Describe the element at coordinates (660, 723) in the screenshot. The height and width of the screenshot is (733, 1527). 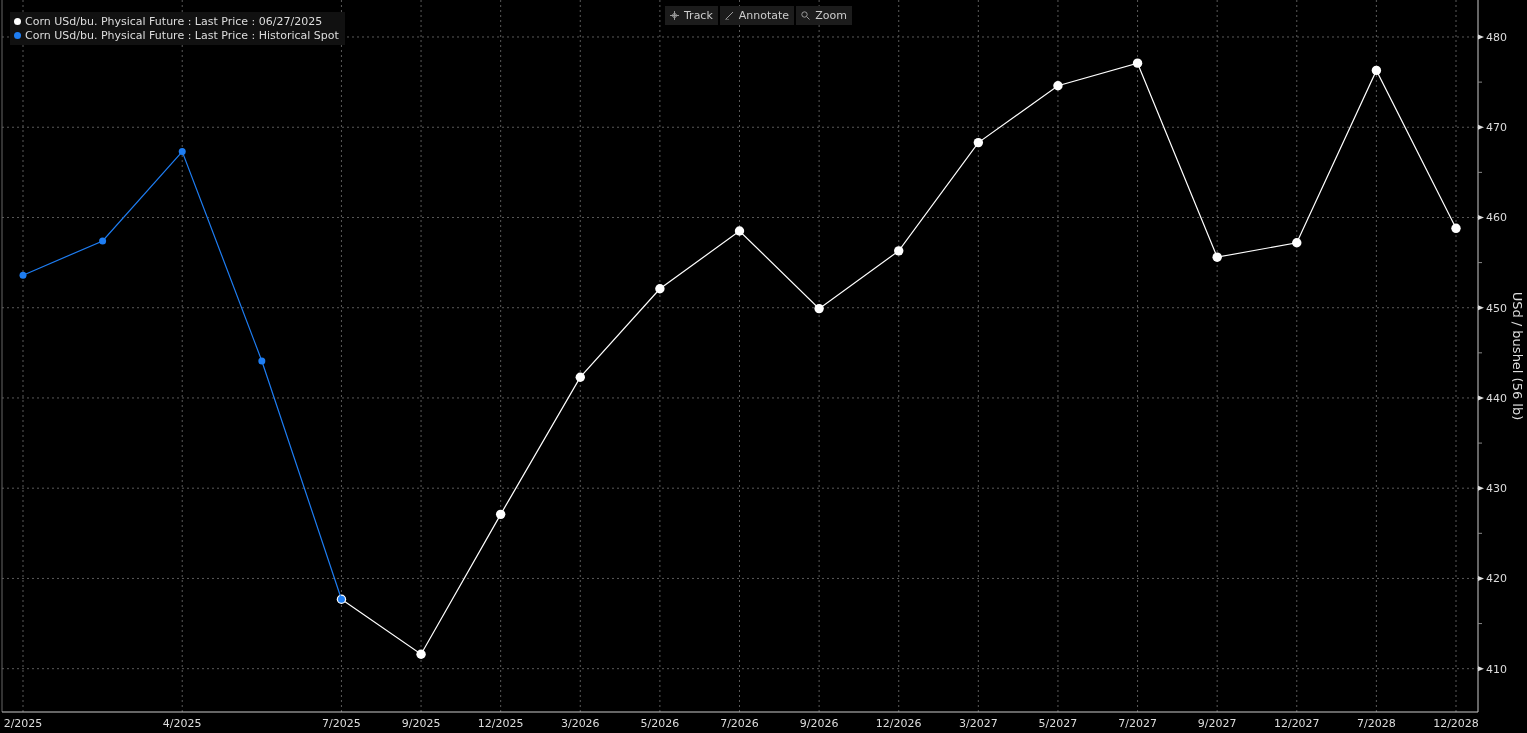
I see `x-tick-label: 5/2026` at that location.